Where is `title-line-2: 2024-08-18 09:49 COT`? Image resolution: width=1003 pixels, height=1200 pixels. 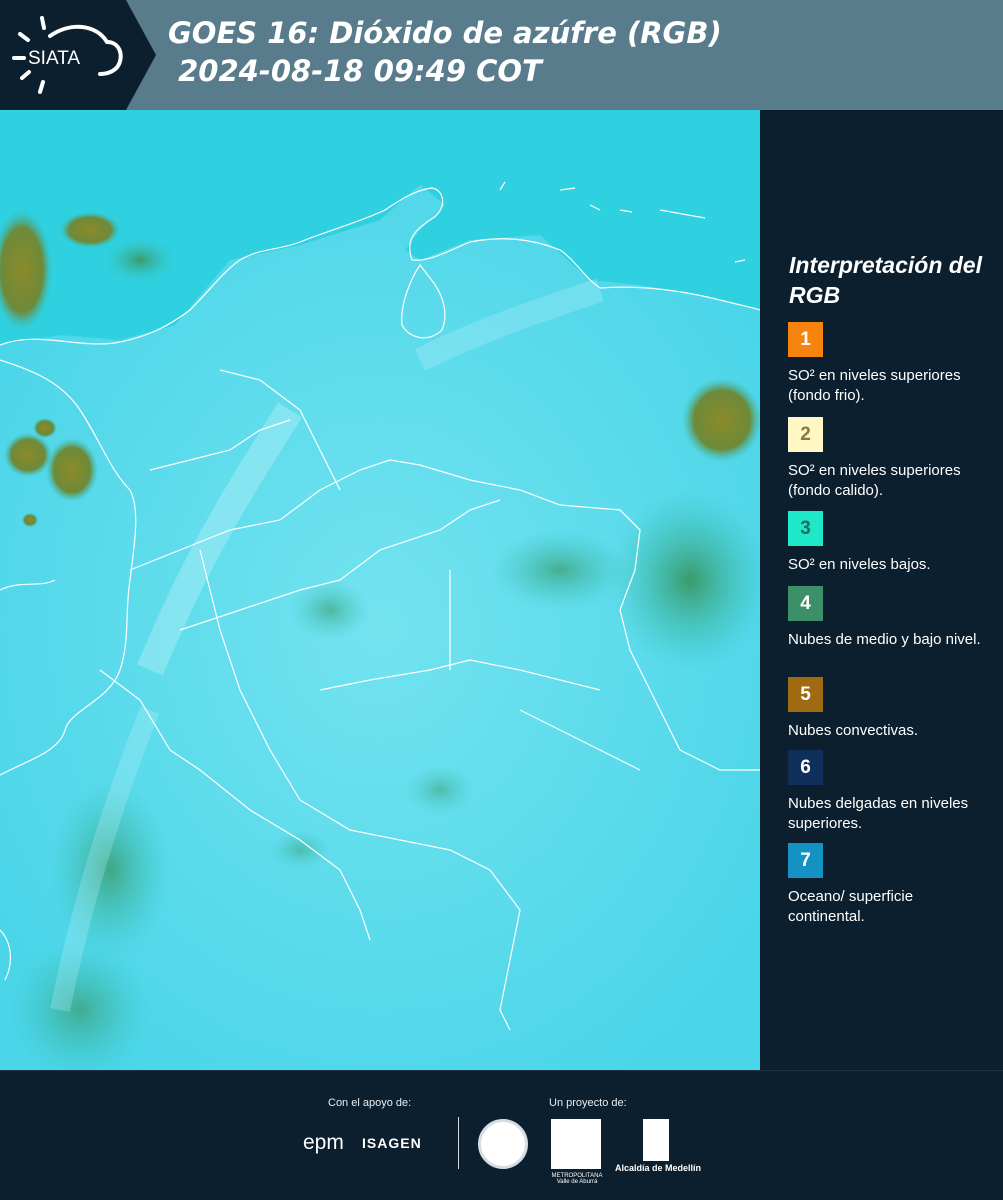 title-line-2: 2024-08-18 09:49 COT is located at coordinates (355, 71).